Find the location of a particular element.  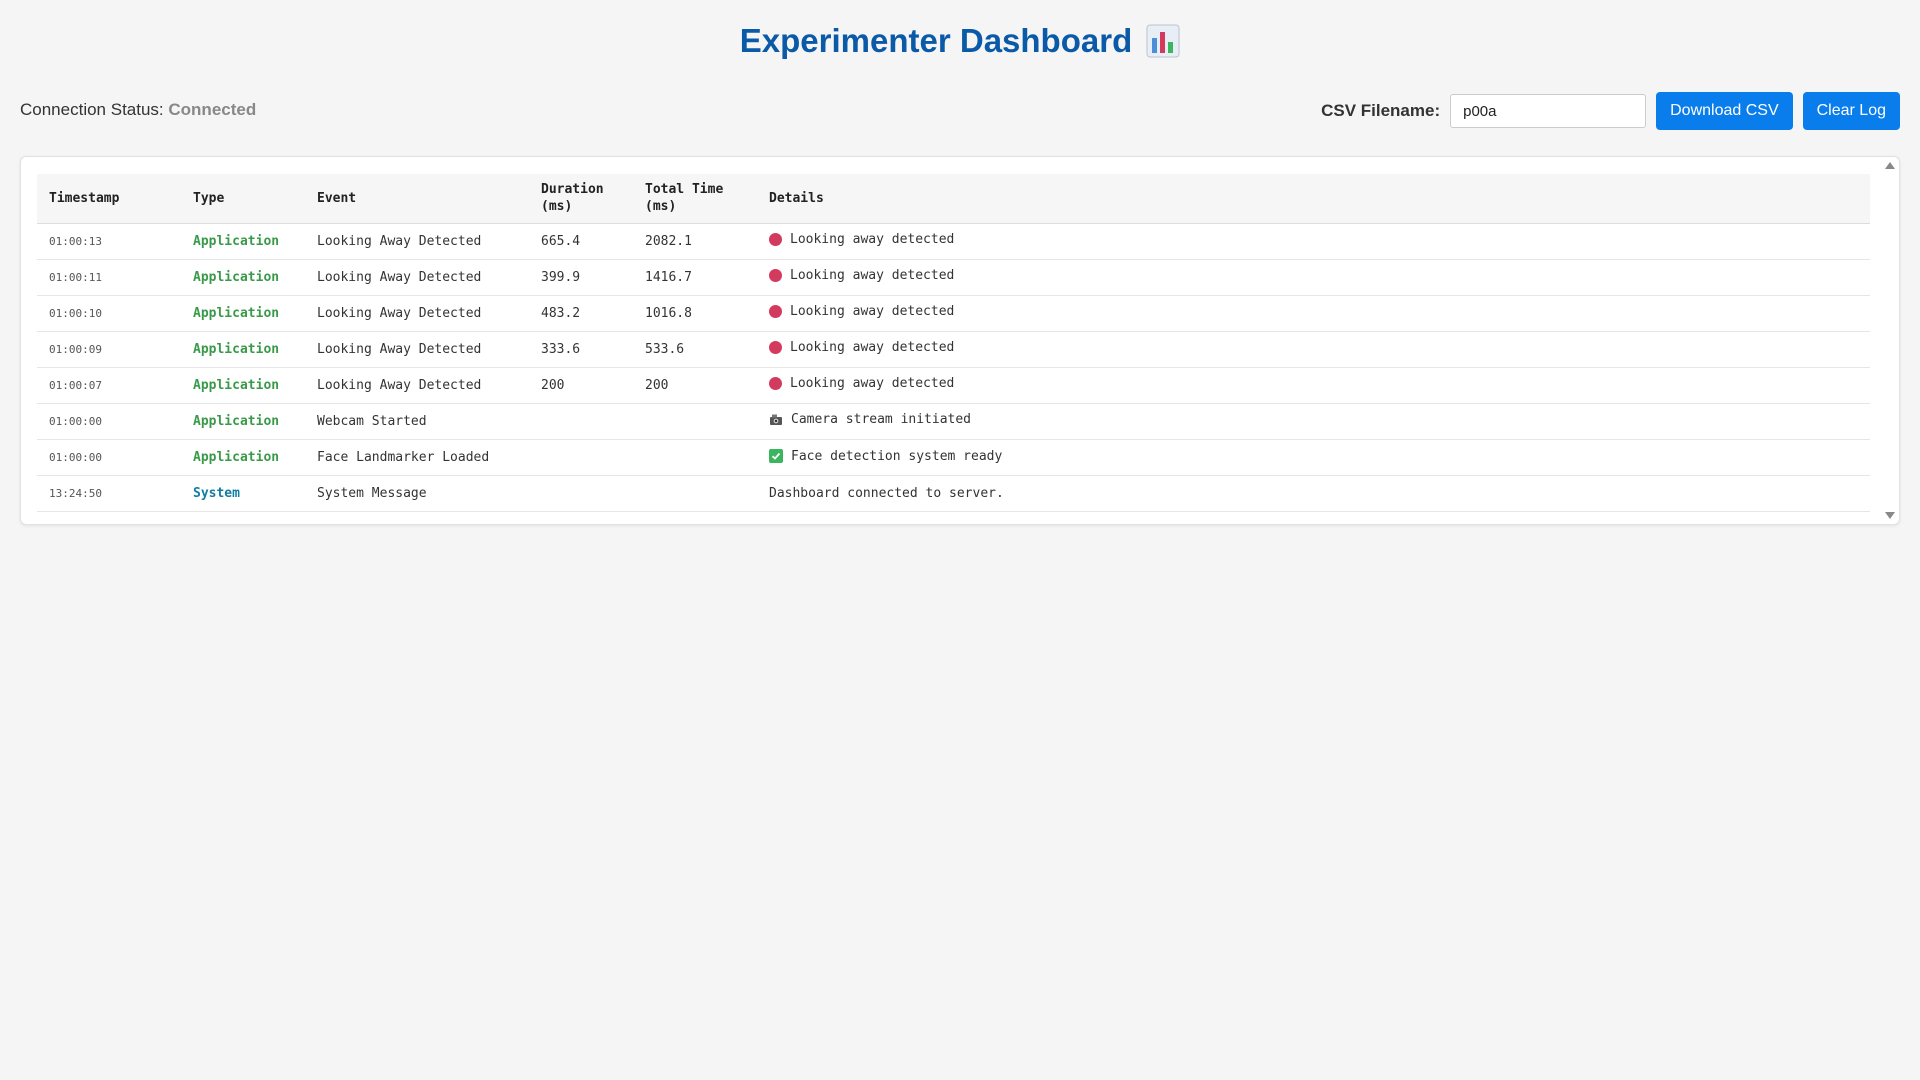

column-header-total-line2: (ms) is located at coordinates (661, 207).